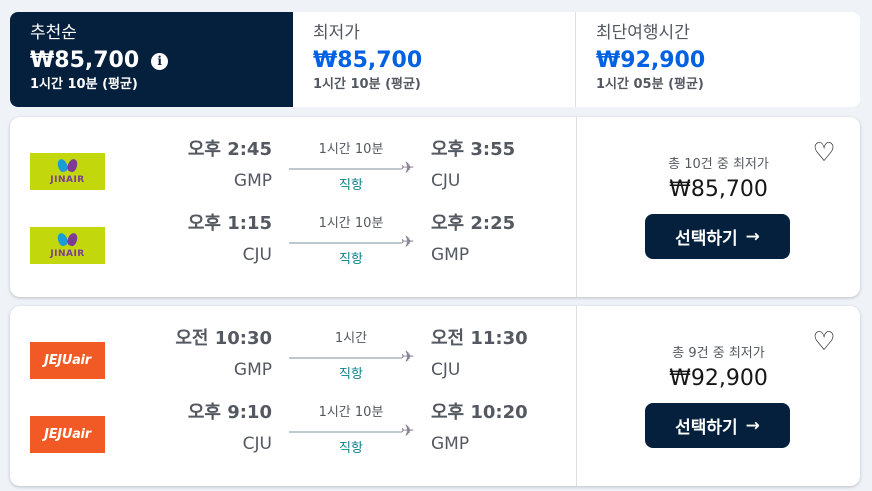  Describe the element at coordinates (229, 149) in the screenshot. I see `departure-time: 오후 2:45` at that location.